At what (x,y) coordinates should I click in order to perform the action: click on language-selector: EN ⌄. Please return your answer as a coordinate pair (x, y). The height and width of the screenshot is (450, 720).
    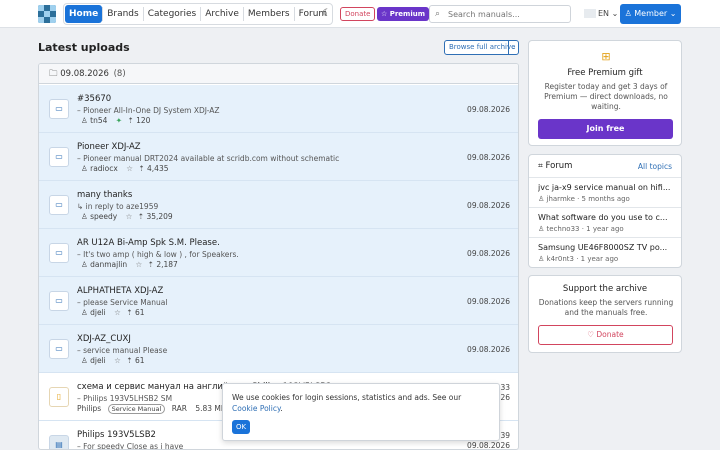
    Looking at the image, I should click on (608, 13).